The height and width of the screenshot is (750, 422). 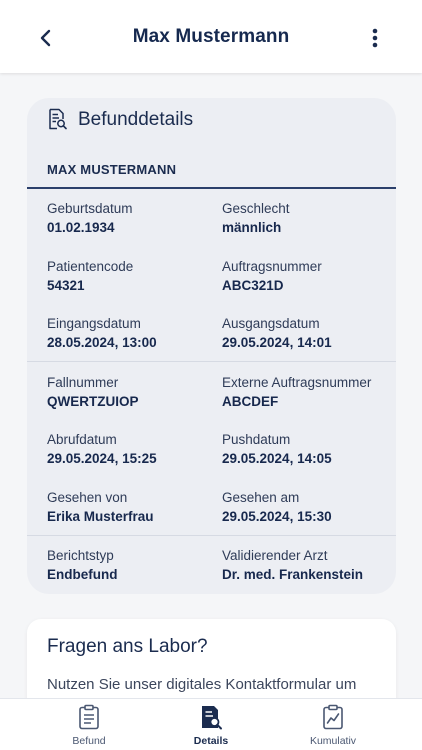 I want to click on field-label: Eingangsdatum, so click(x=94, y=323).